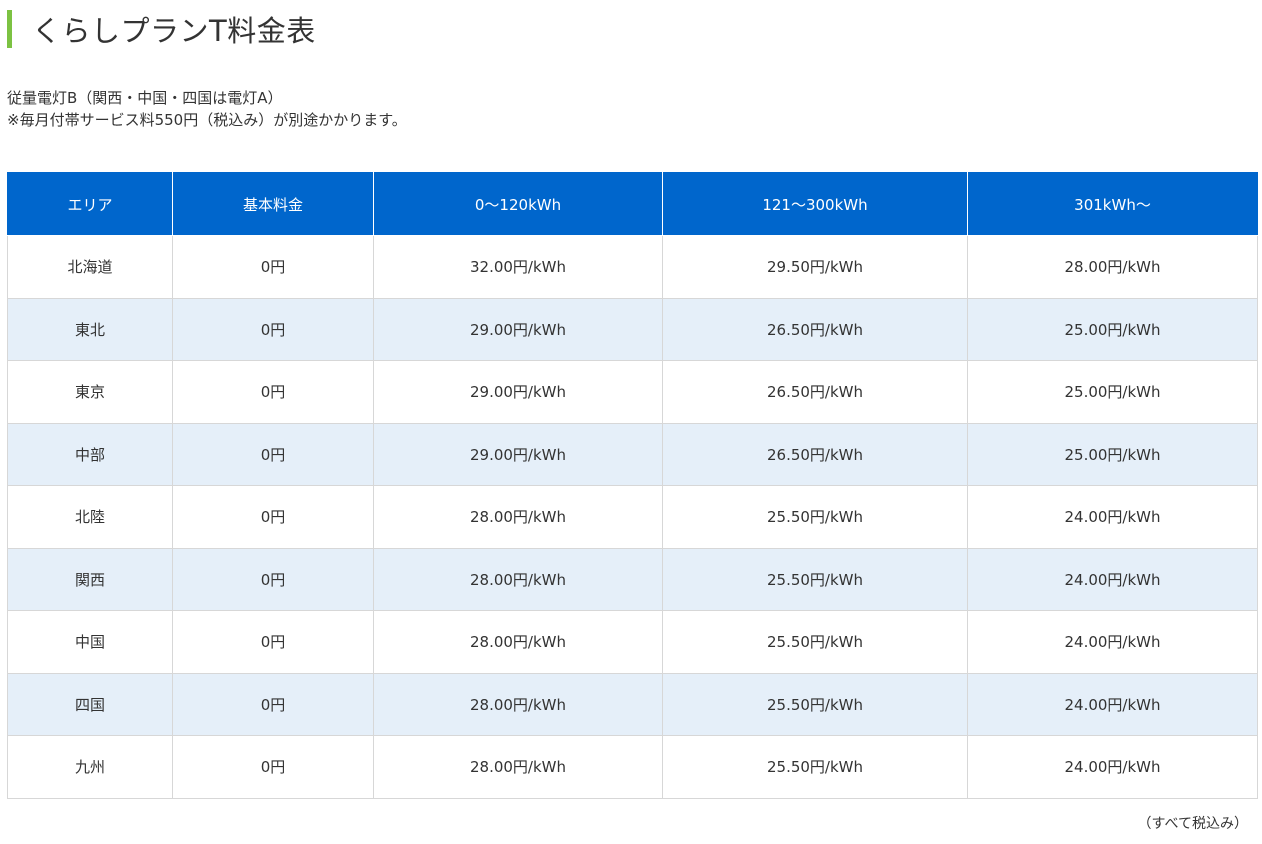  I want to click on table-header-row: エリア 基本料金 0～120kWh 121～300kWh 301kWh～, so click(632, 204).